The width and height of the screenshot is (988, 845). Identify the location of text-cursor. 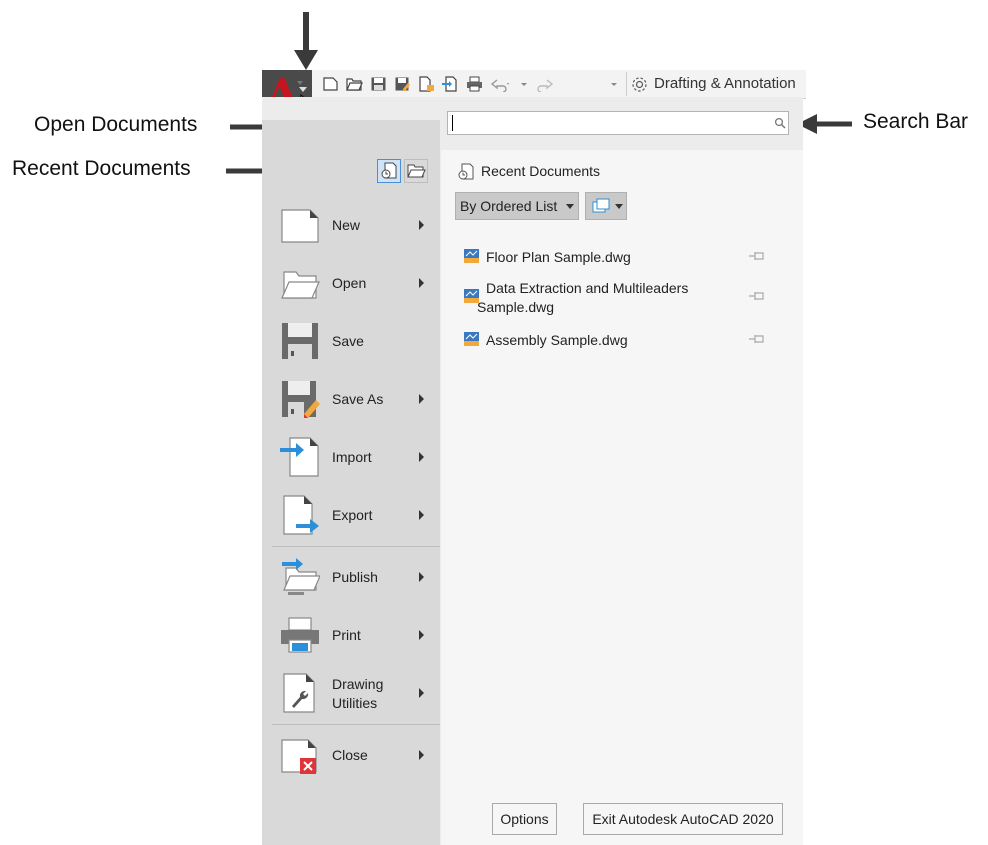
(452, 123).